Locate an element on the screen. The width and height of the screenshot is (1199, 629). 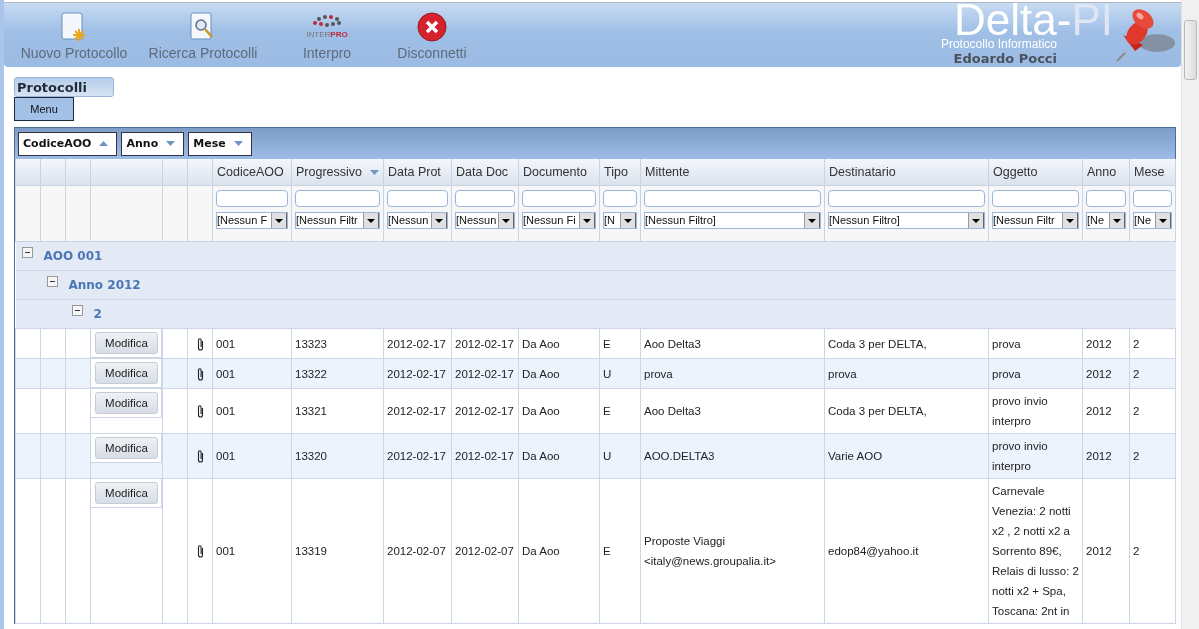
table-cell: 2012-02-07 is located at coordinates (485, 551).